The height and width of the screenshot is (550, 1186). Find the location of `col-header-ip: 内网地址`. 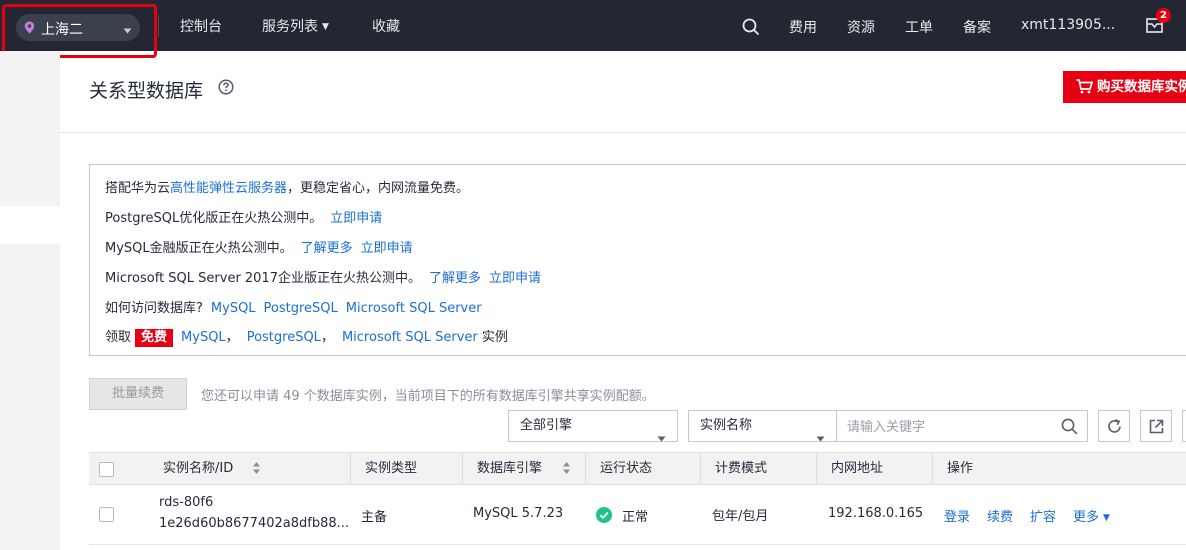

col-header-ip: 内网地址 is located at coordinates (857, 468).